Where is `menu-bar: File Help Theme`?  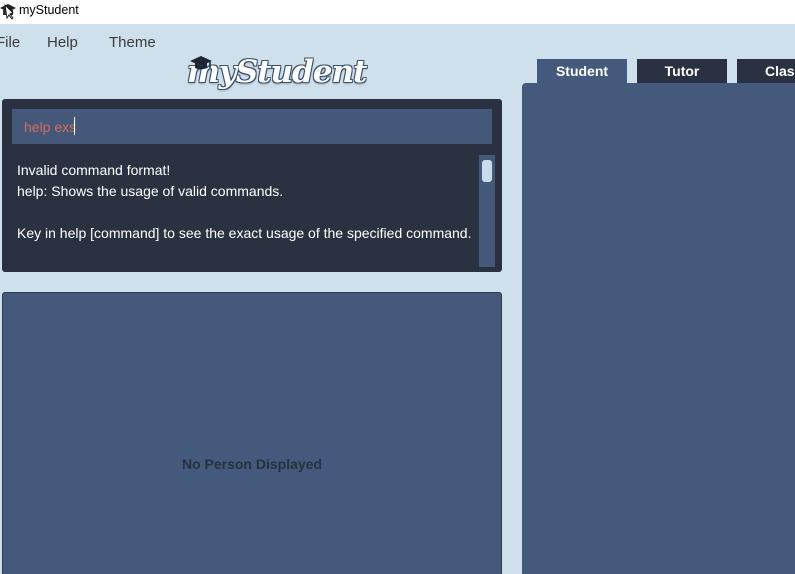 menu-bar: File Help Theme is located at coordinates (397, 41).